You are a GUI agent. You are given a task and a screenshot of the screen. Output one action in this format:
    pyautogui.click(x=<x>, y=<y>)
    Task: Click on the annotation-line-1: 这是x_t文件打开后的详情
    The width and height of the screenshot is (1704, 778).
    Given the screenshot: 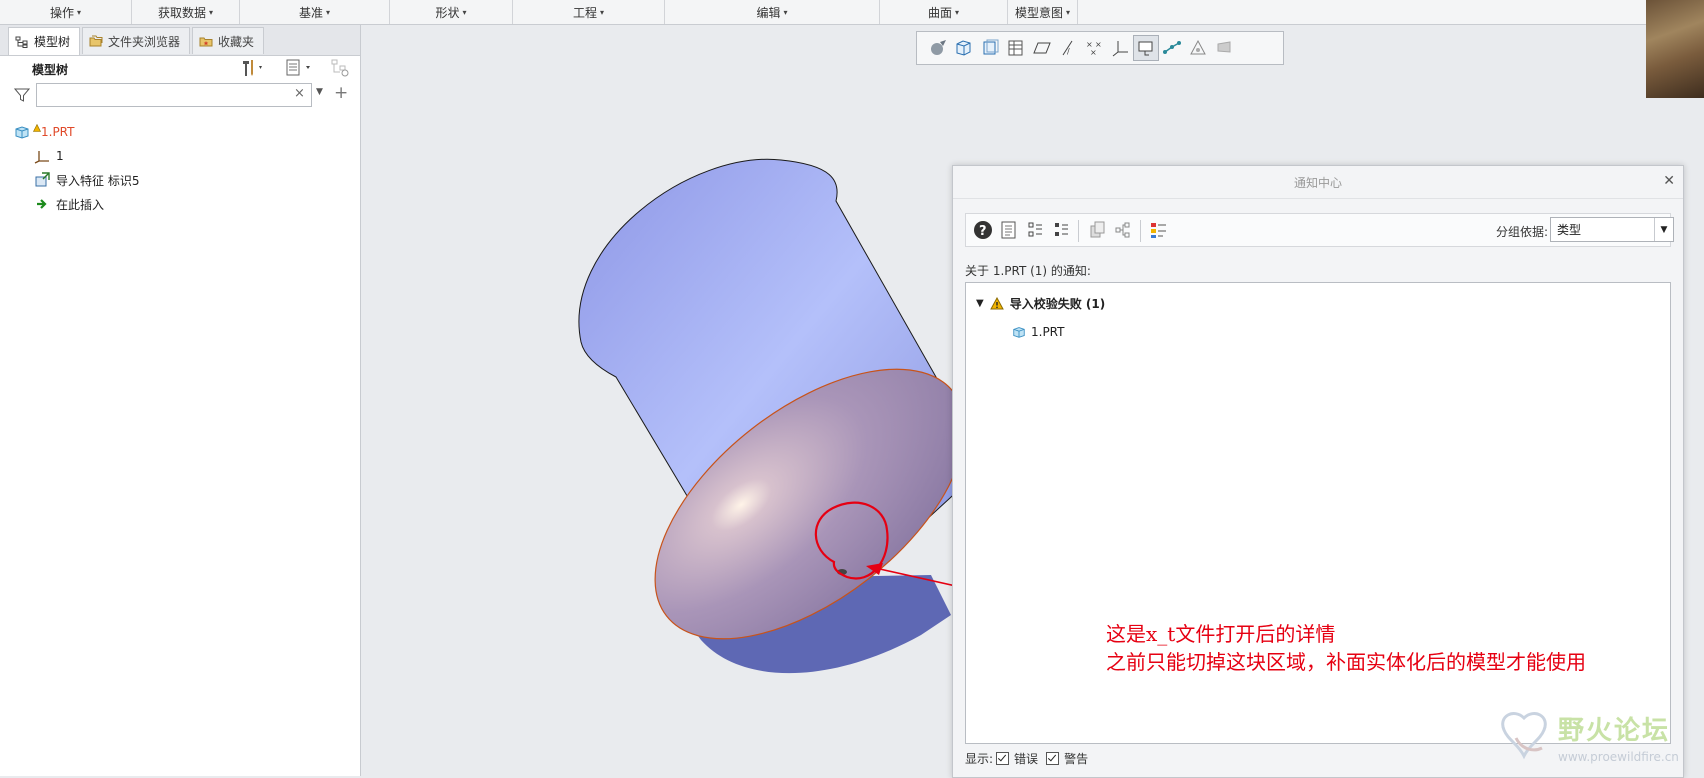 What is the action you would take?
    pyautogui.click(x=1221, y=634)
    